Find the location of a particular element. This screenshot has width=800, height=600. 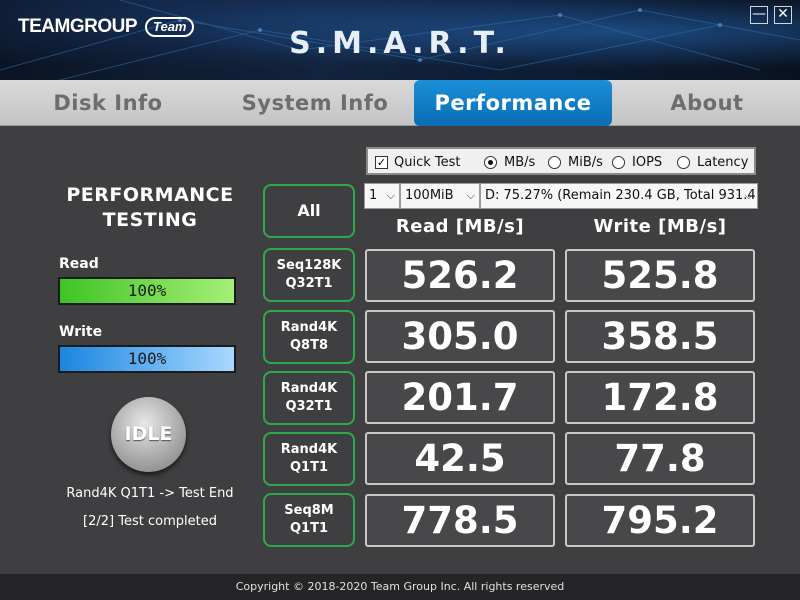

quick-test-label: Quick Test is located at coordinates (427, 162).